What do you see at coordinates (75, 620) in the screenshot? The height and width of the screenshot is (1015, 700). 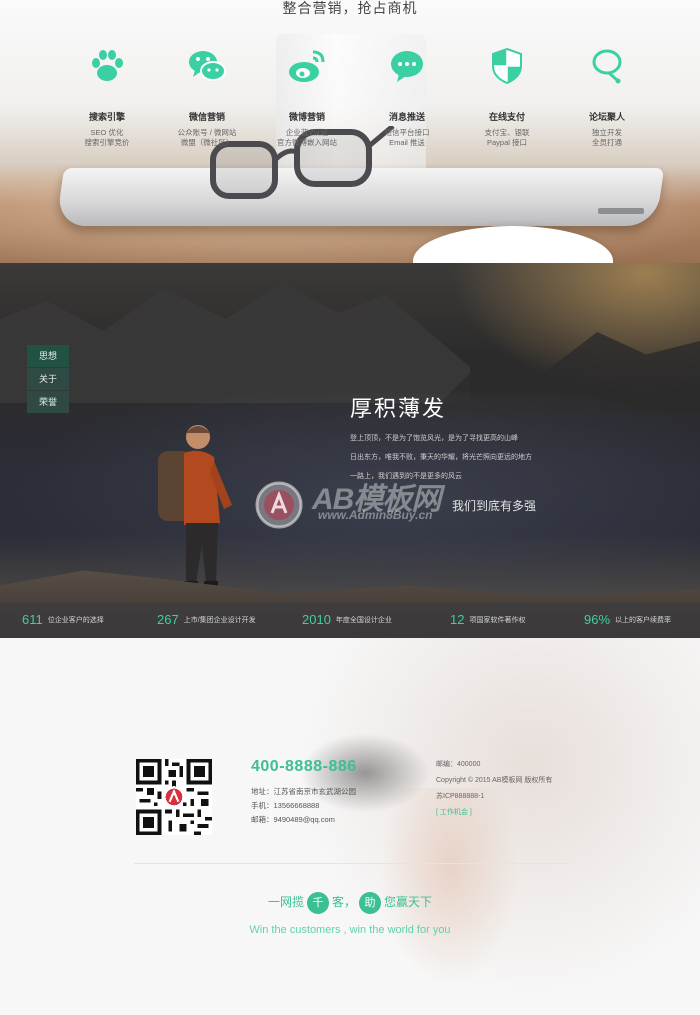 I see `stat-label: 位企业客户的选择` at bounding box center [75, 620].